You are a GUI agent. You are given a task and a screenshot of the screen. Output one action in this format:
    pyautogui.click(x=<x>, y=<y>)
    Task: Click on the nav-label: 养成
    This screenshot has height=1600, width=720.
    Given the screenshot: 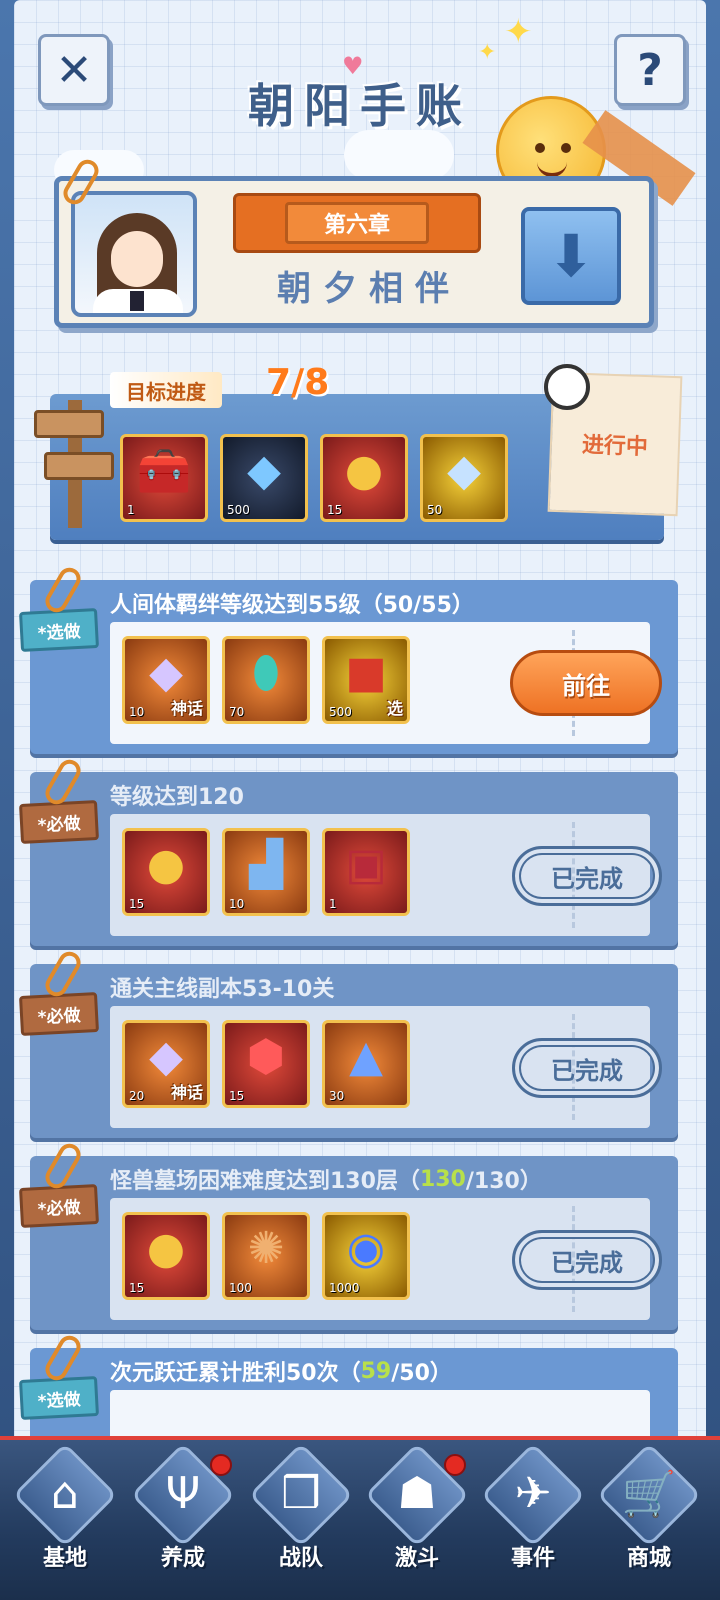 What is the action you would take?
    pyautogui.click(x=182, y=1558)
    